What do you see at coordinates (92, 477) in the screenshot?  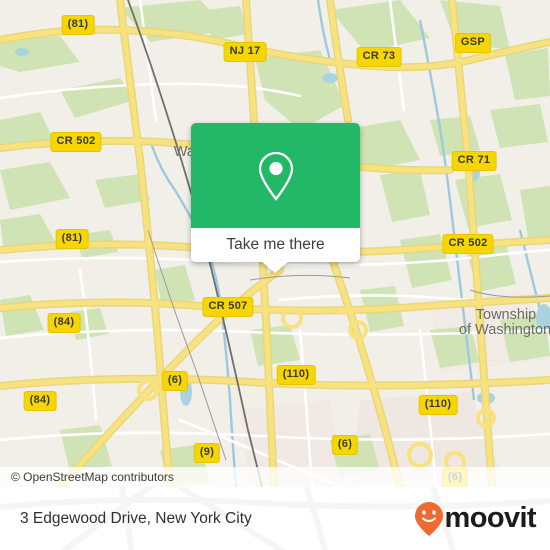 I see `osm-attribution-text: © OpenStreetMap contributors` at bounding box center [92, 477].